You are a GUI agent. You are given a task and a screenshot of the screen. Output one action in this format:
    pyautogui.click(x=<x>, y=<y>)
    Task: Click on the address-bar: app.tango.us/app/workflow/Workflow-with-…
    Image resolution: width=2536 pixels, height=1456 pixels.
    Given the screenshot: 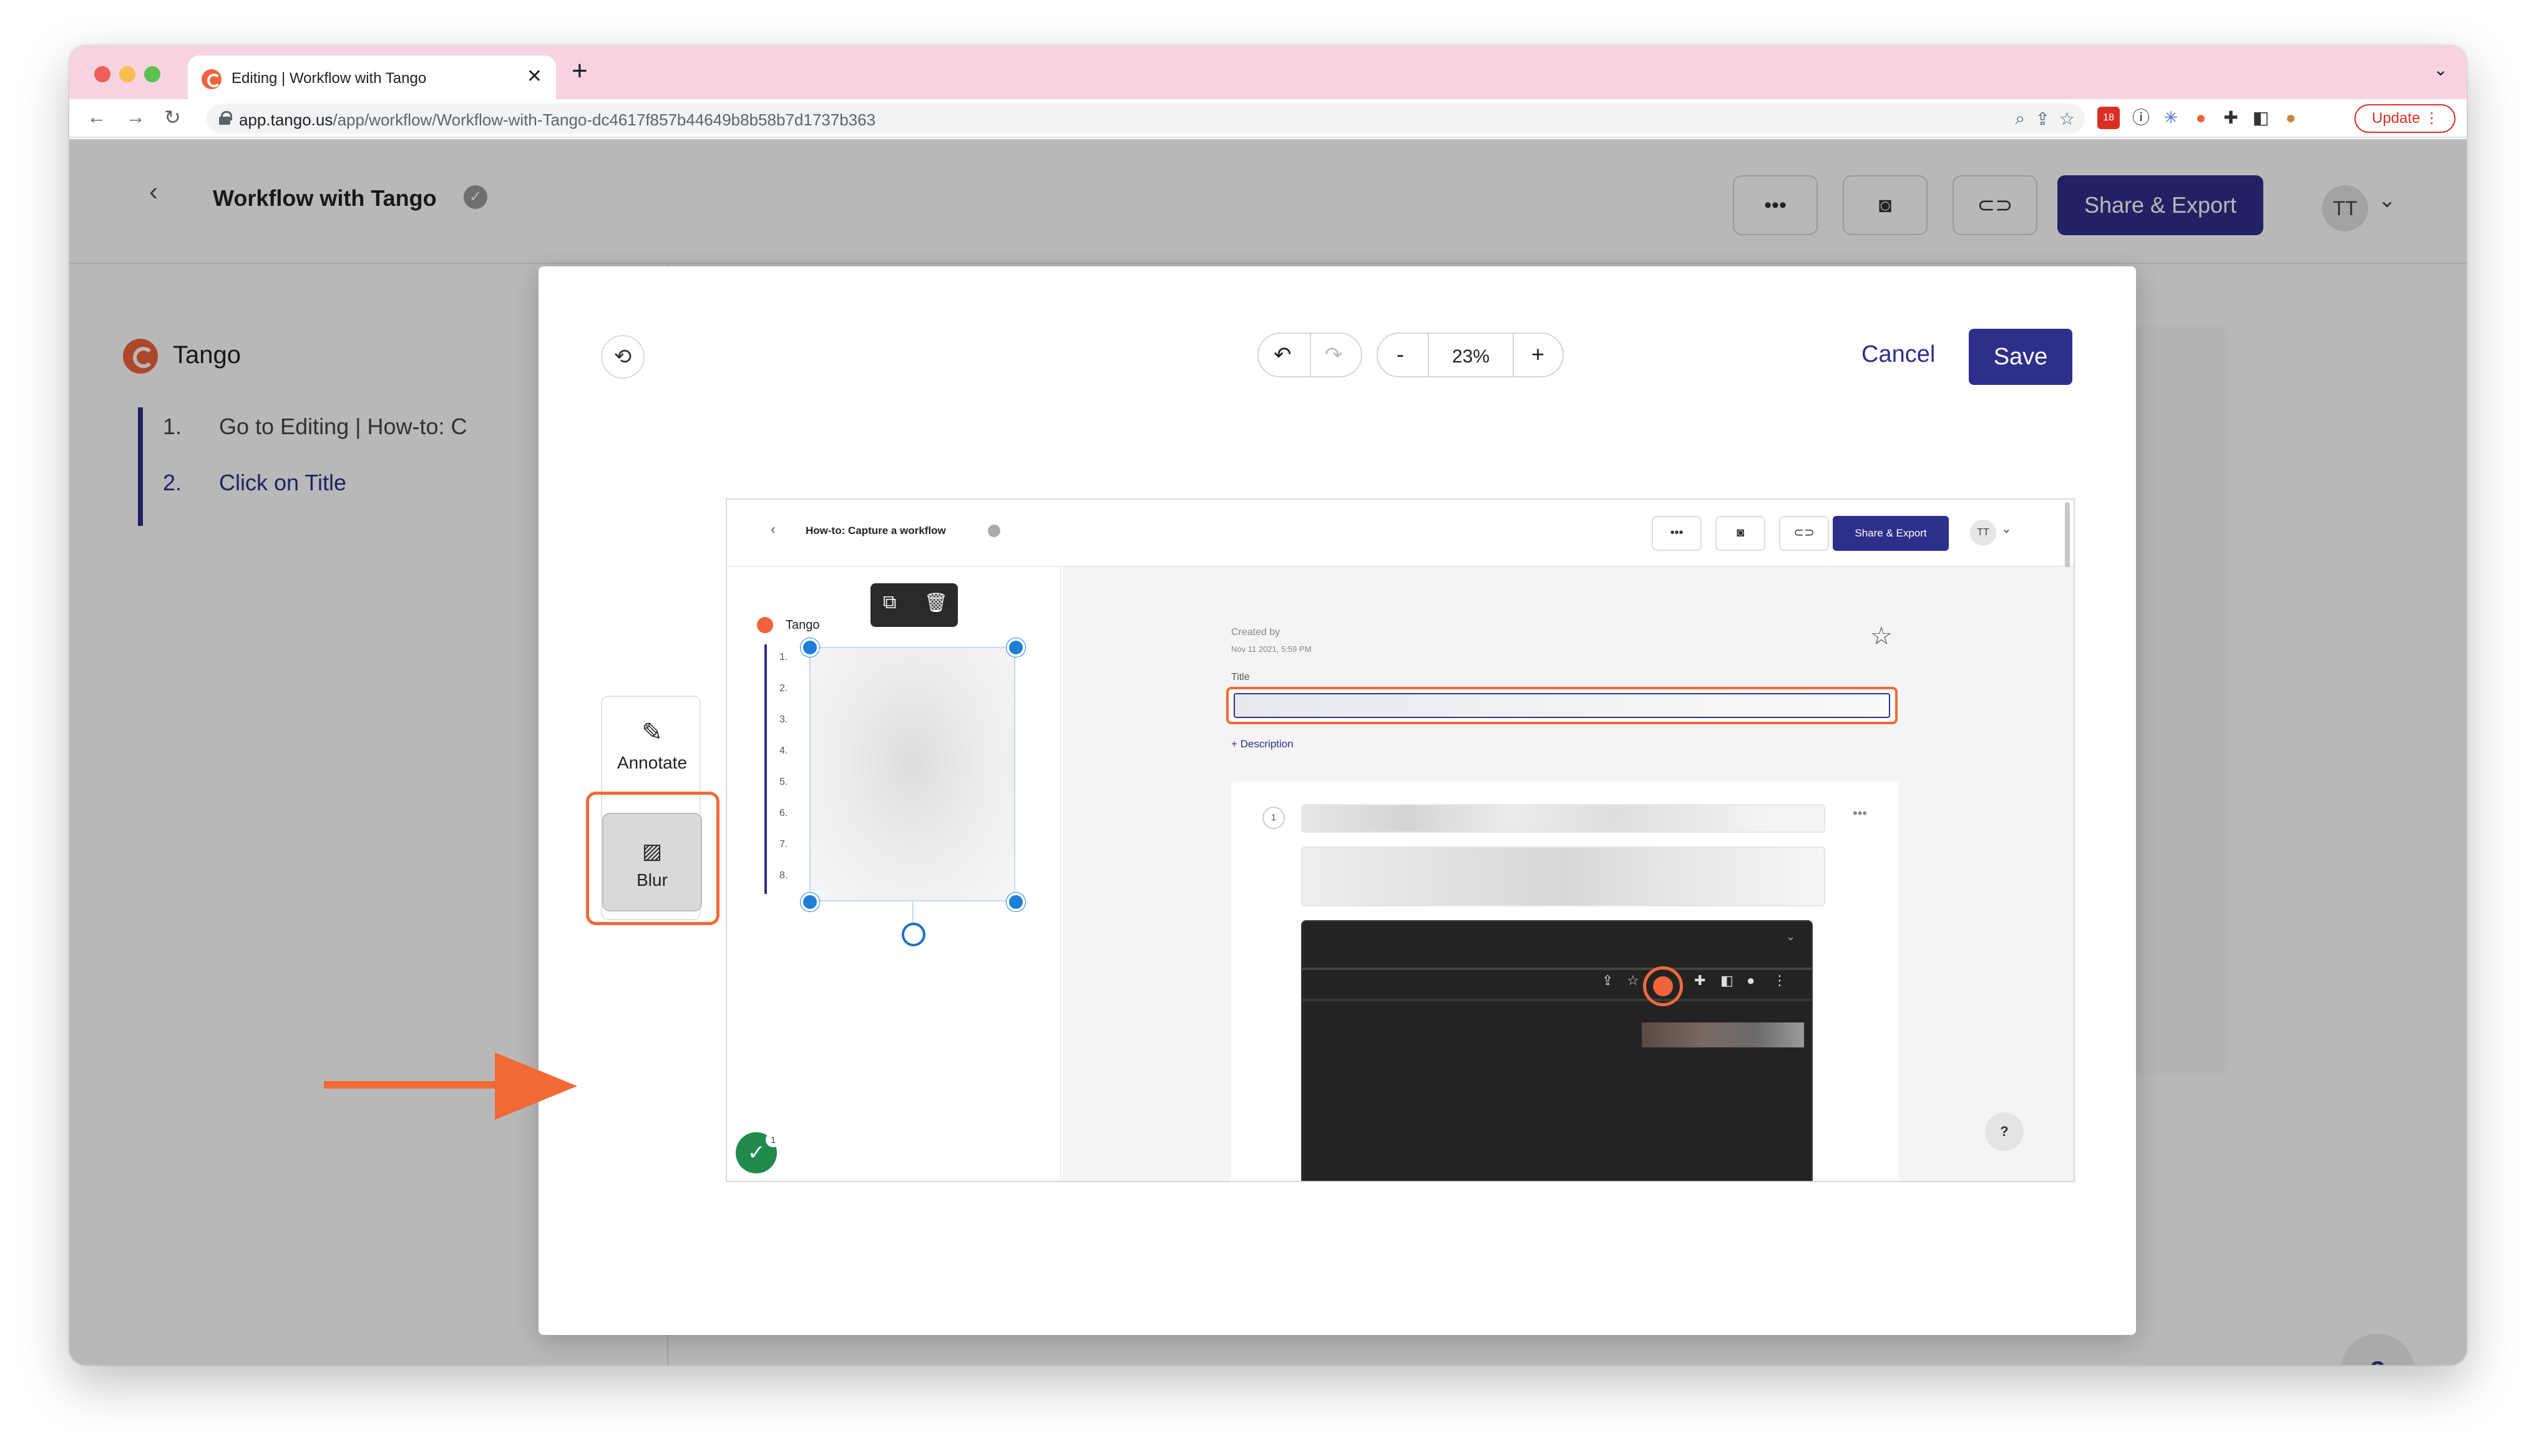 What is the action you would take?
    pyautogui.click(x=1146, y=119)
    